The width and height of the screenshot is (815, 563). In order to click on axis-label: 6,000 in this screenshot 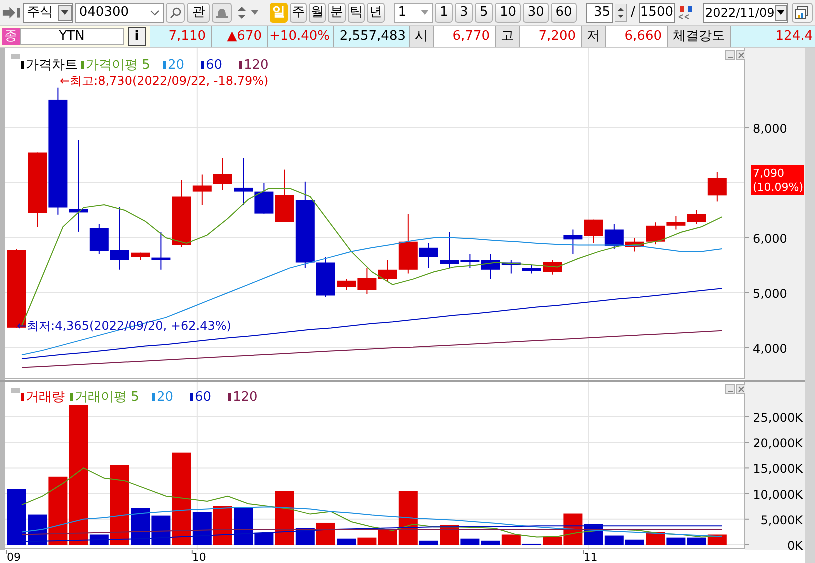, I will do `click(770, 239)`.